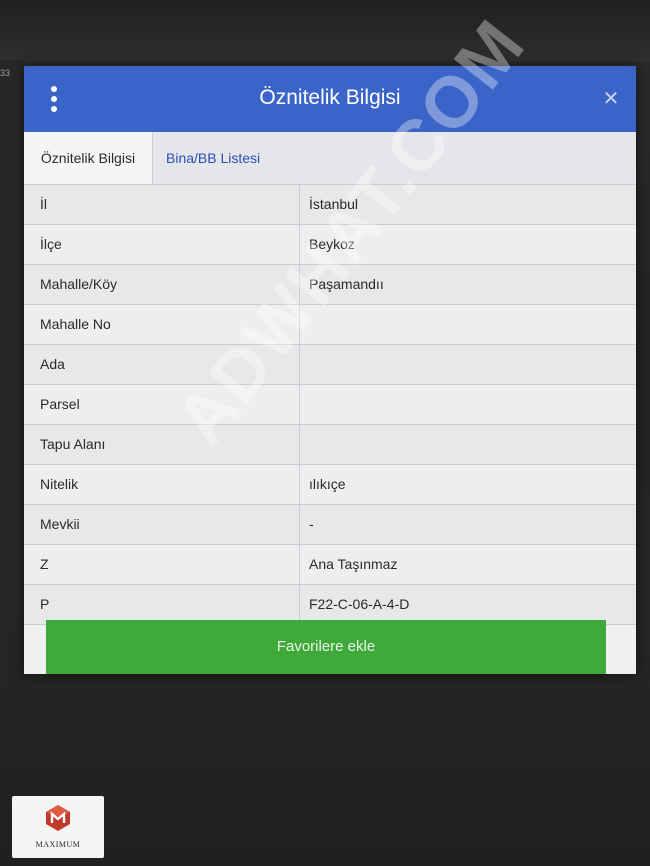  I want to click on row-key: Mevkii, so click(60, 524).